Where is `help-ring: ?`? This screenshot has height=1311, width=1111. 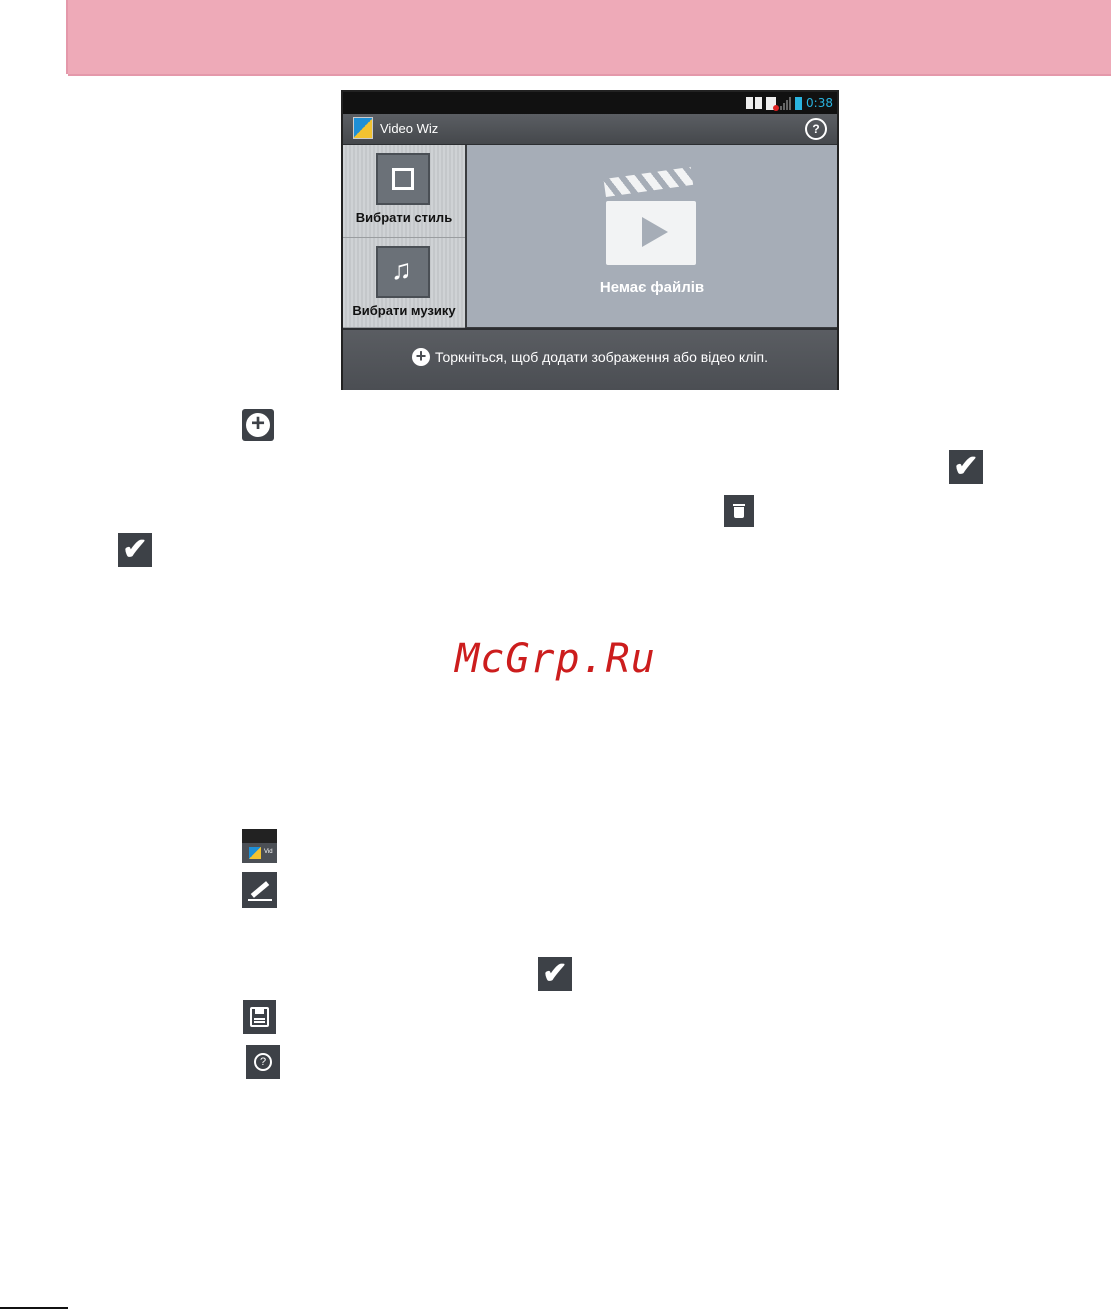 help-ring: ? is located at coordinates (263, 1062).